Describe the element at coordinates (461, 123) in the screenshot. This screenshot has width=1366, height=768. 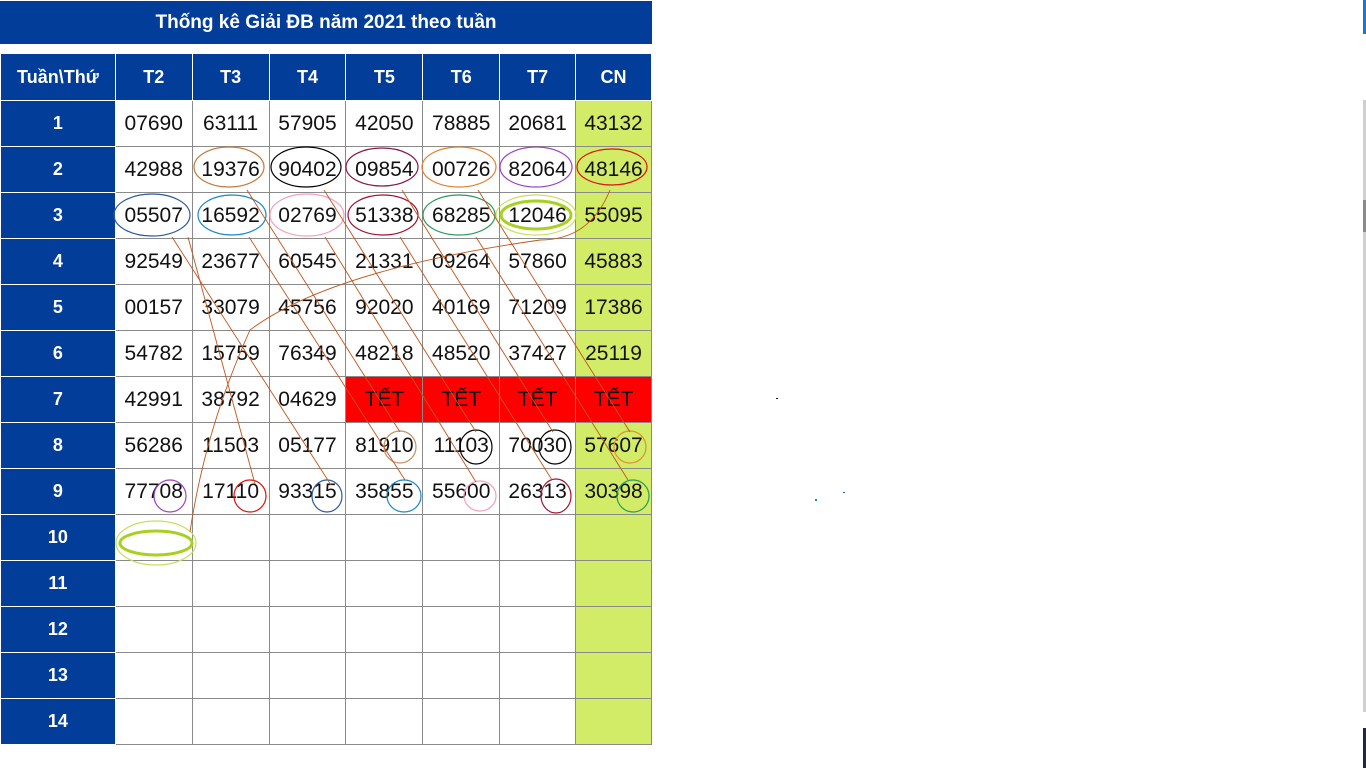
I see `result-cell: 78885` at that location.